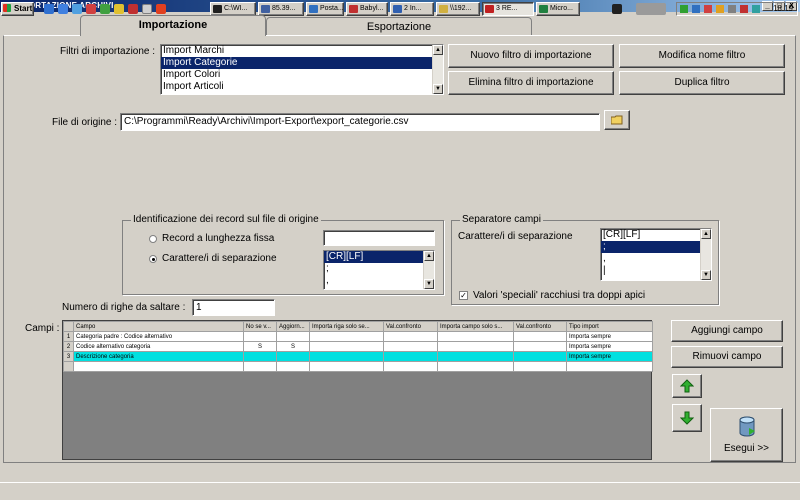 The width and height of the screenshot is (800, 500). What do you see at coordinates (428, 270) in the screenshot?
I see `record-sep-scrollbar: ▲ ▼` at bounding box center [428, 270].